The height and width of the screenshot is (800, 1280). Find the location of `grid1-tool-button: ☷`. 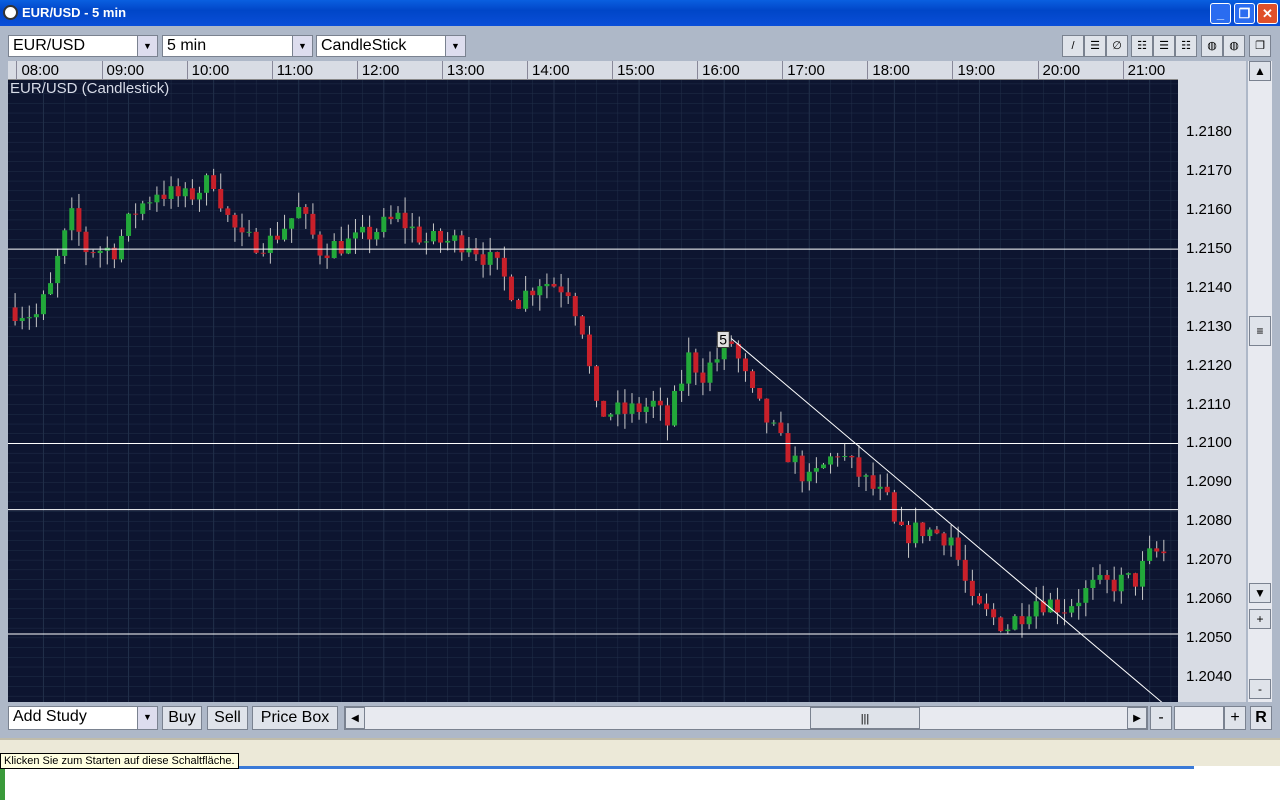

grid1-tool-button: ☷ is located at coordinates (1142, 46).